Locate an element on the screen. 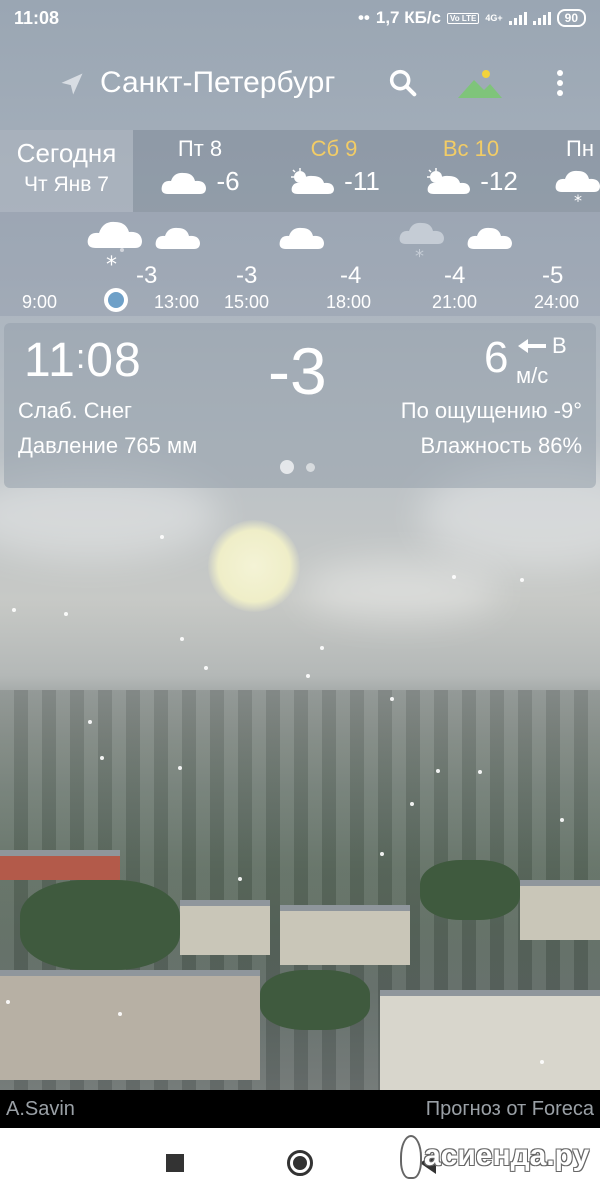  dots-icon: •• is located at coordinates (363, 17).